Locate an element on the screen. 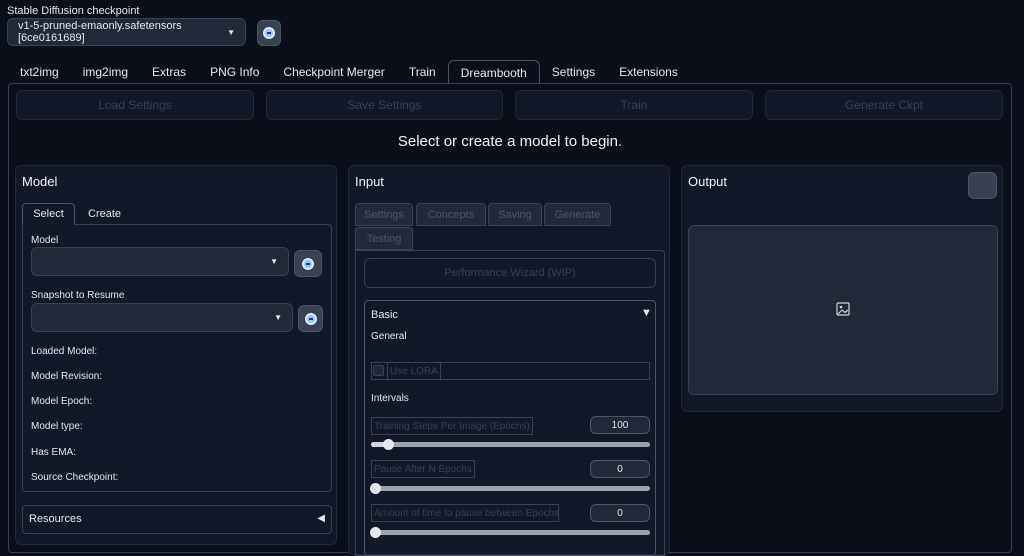 This screenshot has width=1024, height=556. refresh-model-button is located at coordinates (308, 263).